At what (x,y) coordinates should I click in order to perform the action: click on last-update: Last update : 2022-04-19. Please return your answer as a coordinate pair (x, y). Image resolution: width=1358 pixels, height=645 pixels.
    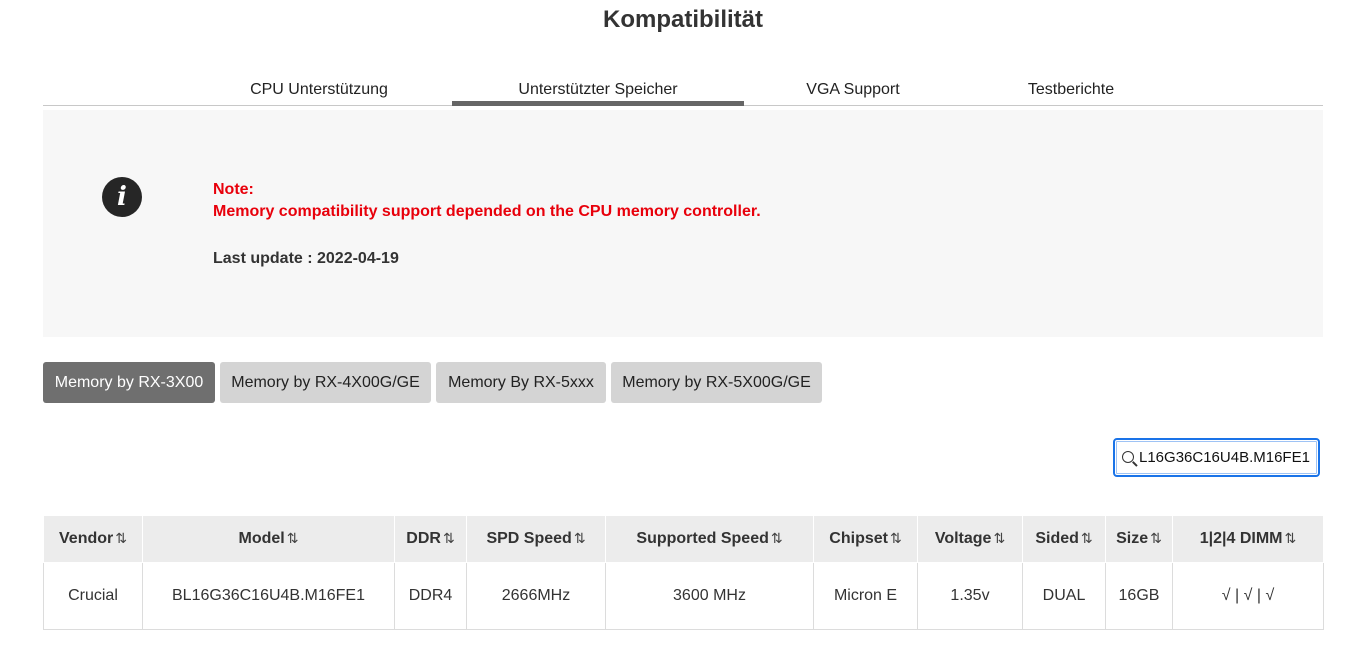
    Looking at the image, I should click on (306, 258).